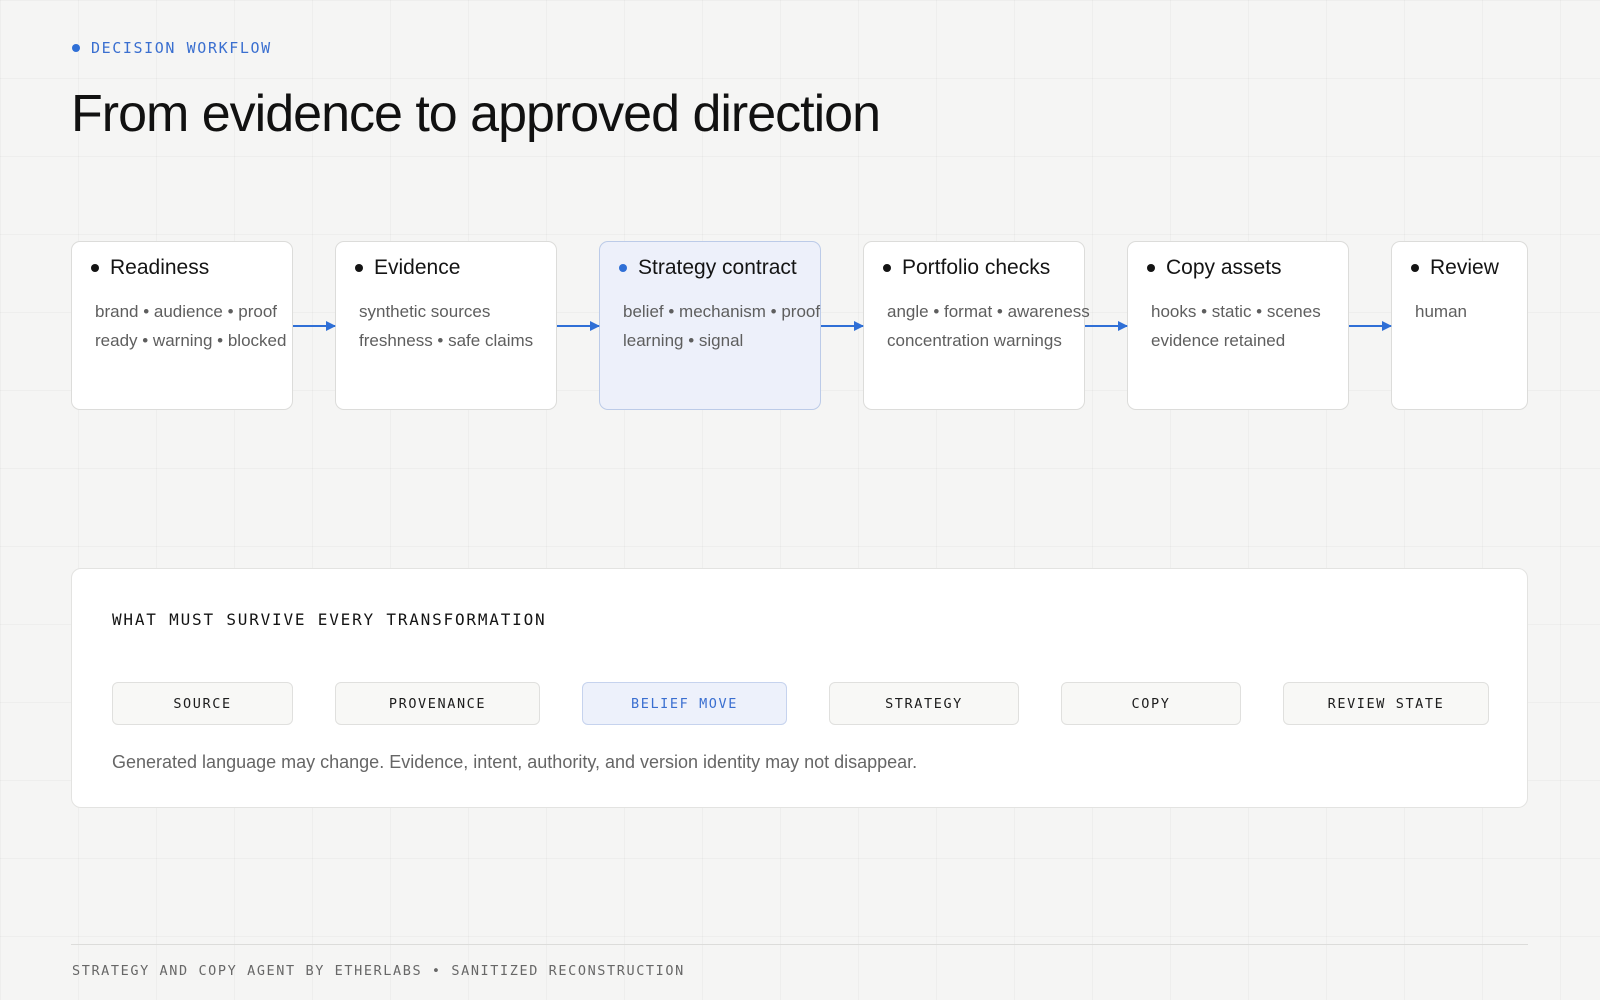  What do you see at coordinates (1464, 267) in the screenshot?
I see `step-title: Review` at bounding box center [1464, 267].